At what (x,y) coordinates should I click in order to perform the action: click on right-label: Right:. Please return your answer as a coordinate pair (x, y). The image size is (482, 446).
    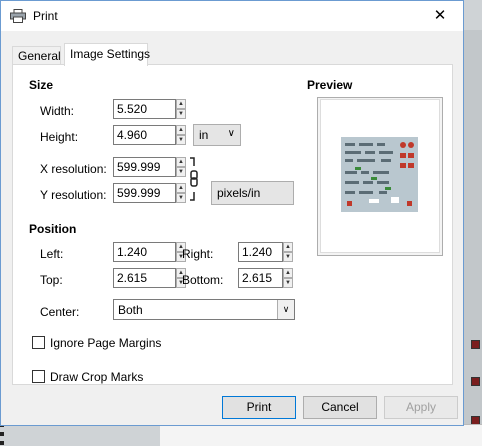
    Looking at the image, I should click on (198, 254).